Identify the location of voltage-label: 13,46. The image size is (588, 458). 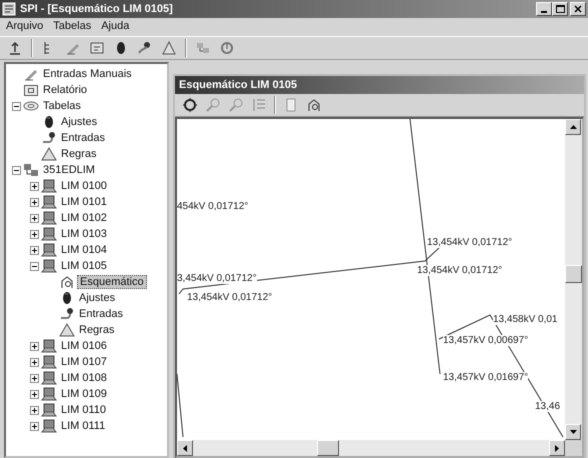
(547, 406).